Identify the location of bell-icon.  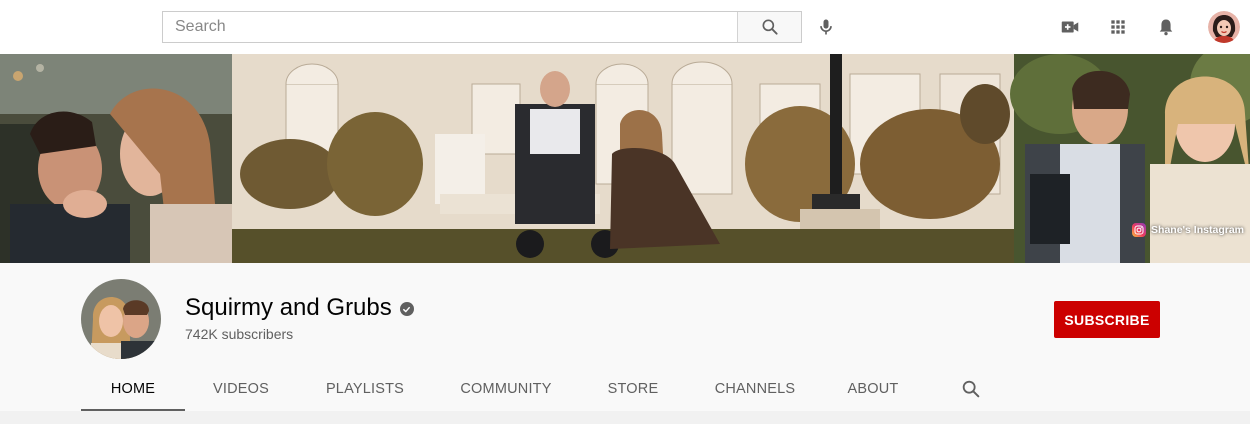
(1166, 27).